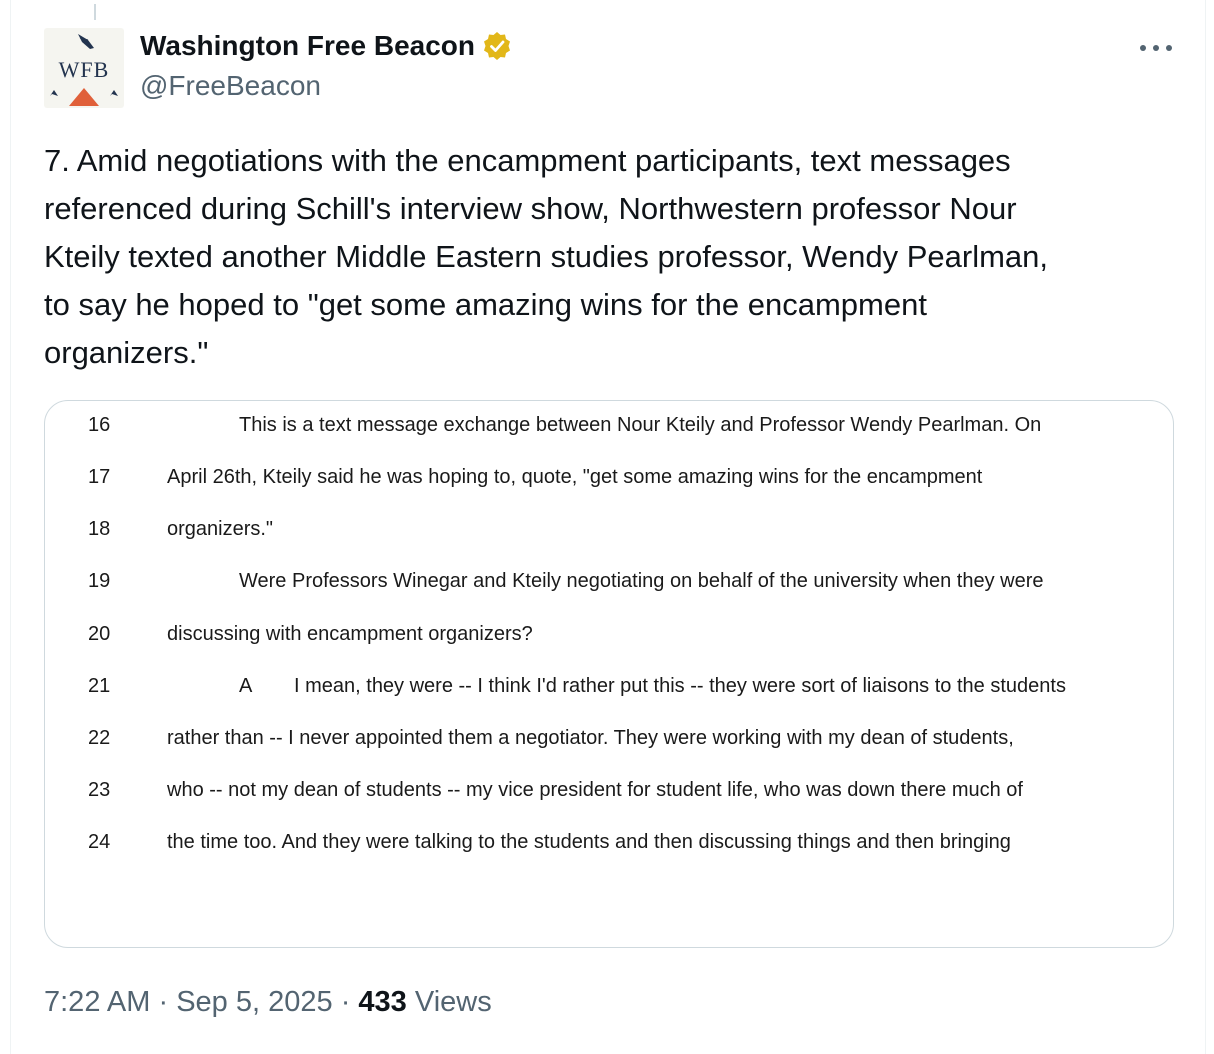 Image resolution: width=1214 pixels, height=1054 pixels. What do you see at coordinates (95, 12) in the screenshot?
I see `thread-connector-line` at bounding box center [95, 12].